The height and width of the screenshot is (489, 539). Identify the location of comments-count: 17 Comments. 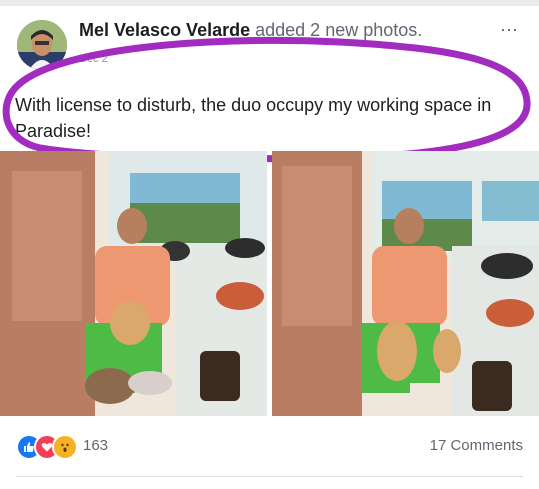
(476, 445).